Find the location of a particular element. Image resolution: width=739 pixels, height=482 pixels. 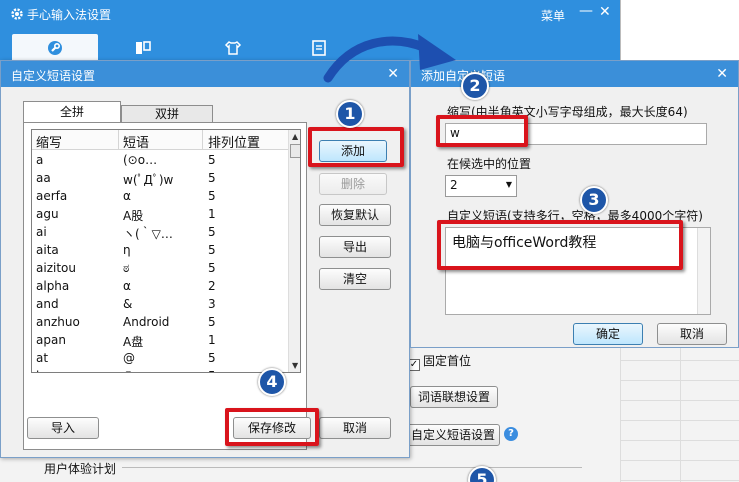

scroll-up-icon: ▲ is located at coordinates (295, 136).